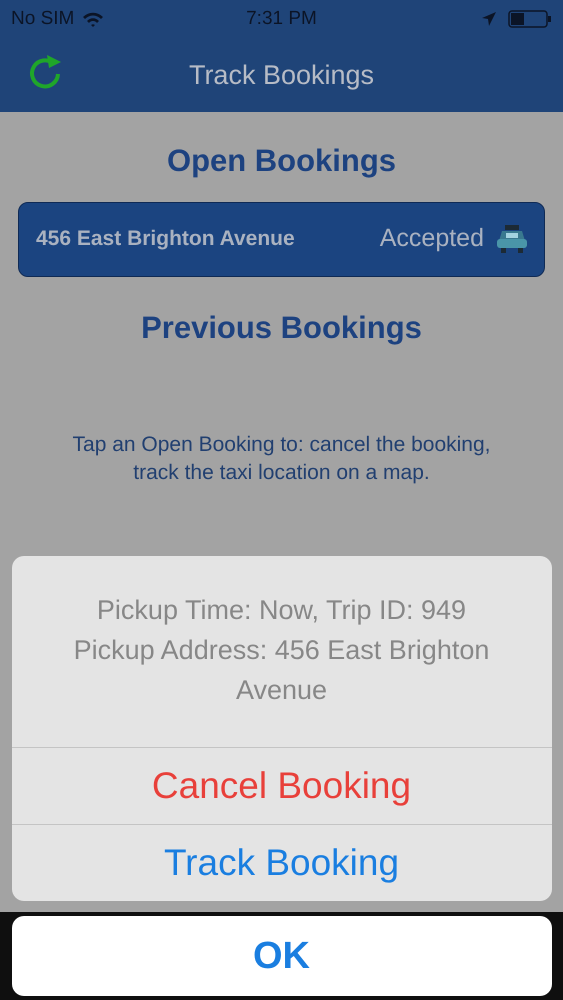 This screenshot has width=563, height=1000. Describe the element at coordinates (281, 18) in the screenshot. I see `clock-label: 7:31 PM` at that location.